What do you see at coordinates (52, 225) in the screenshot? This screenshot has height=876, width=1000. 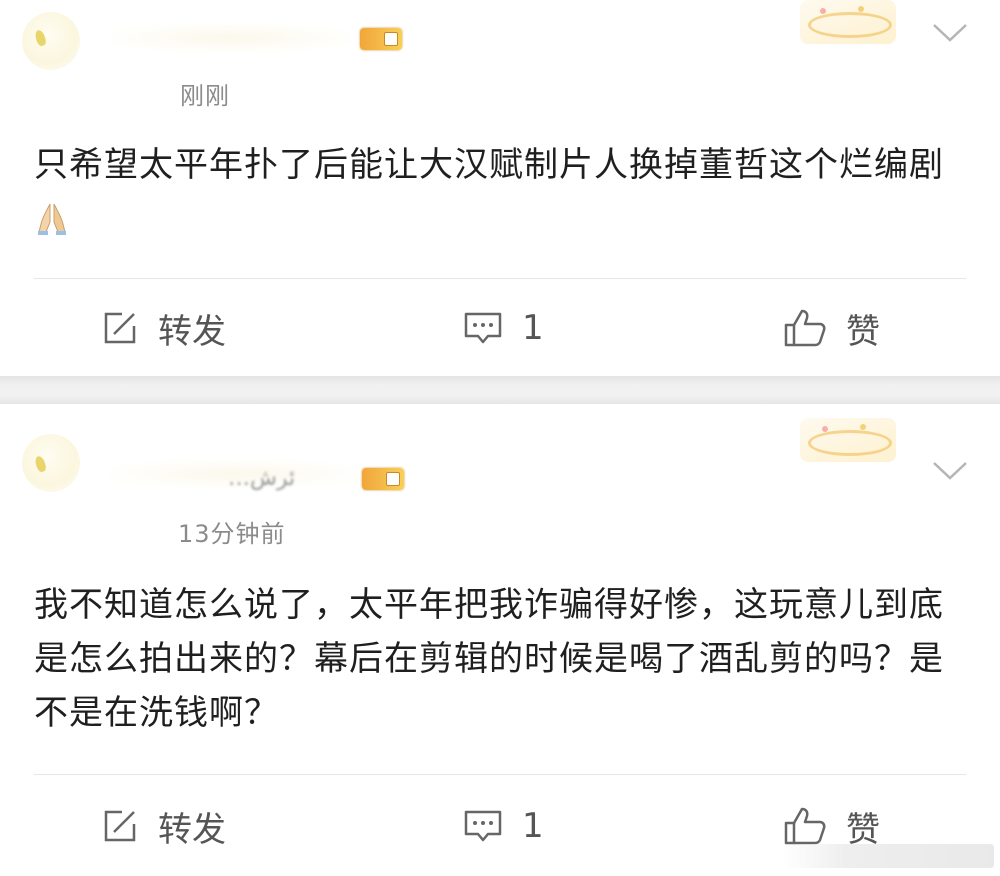 I see `pray-hands-icon` at bounding box center [52, 225].